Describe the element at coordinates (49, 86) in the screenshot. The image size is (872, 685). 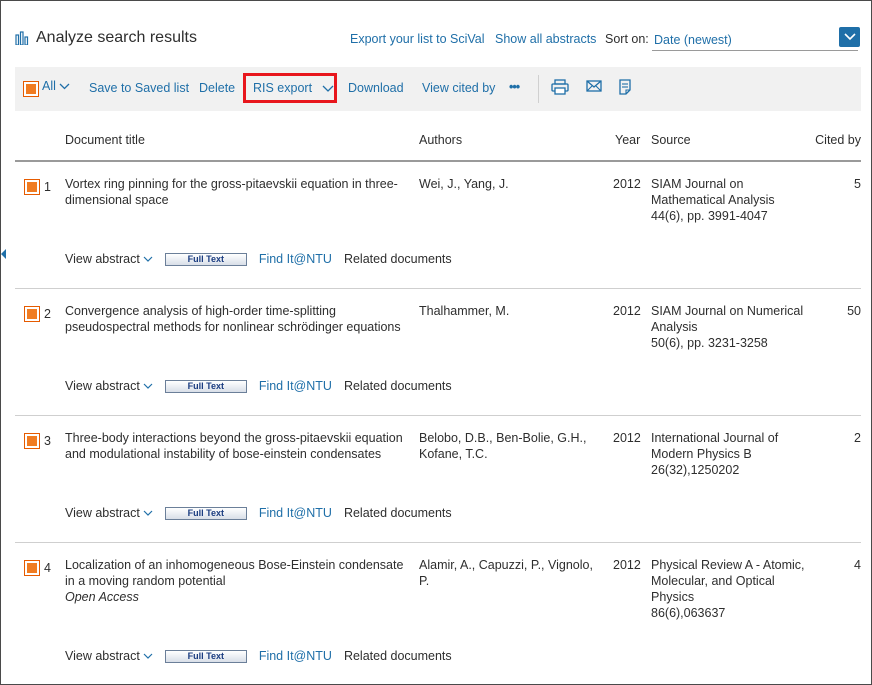
I see `all-label: All` at that location.